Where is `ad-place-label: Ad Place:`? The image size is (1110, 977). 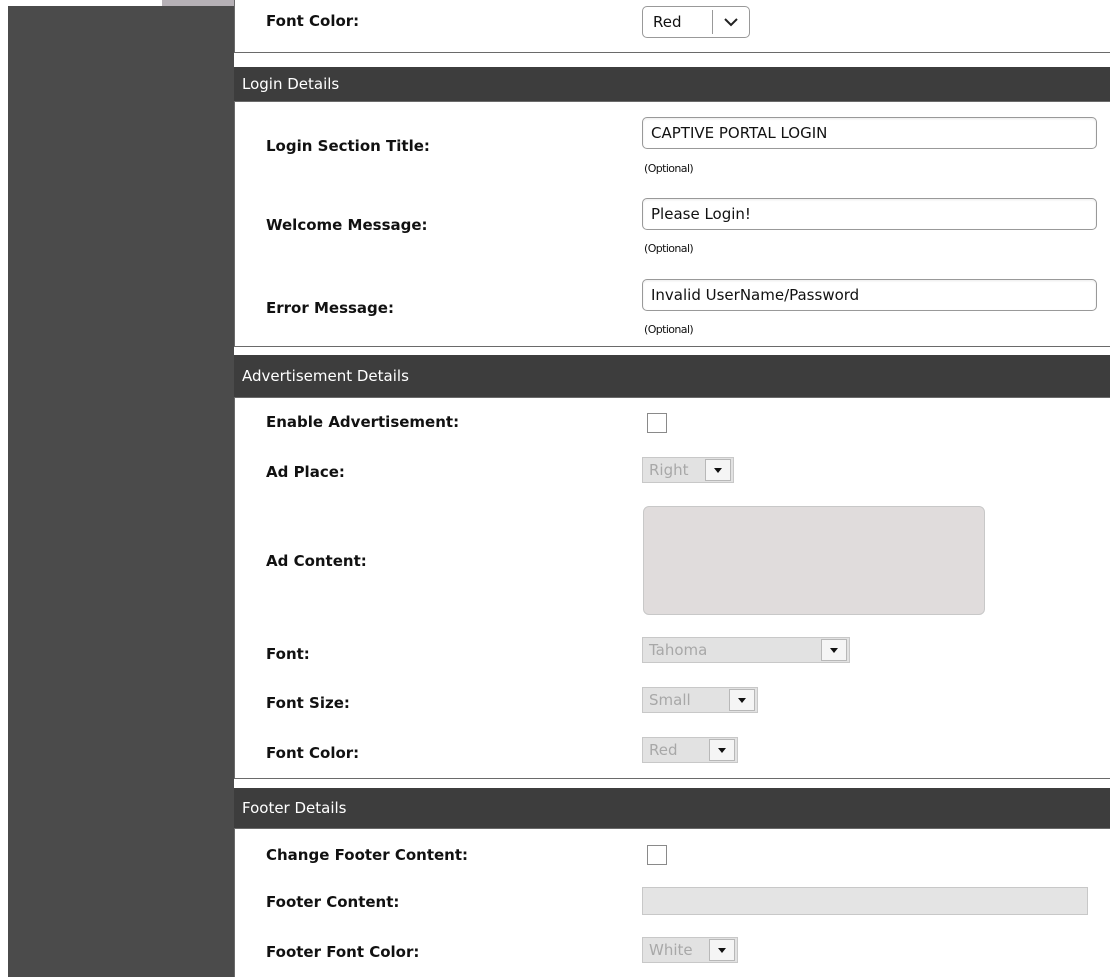
ad-place-label: Ad Place: is located at coordinates (305, 472).